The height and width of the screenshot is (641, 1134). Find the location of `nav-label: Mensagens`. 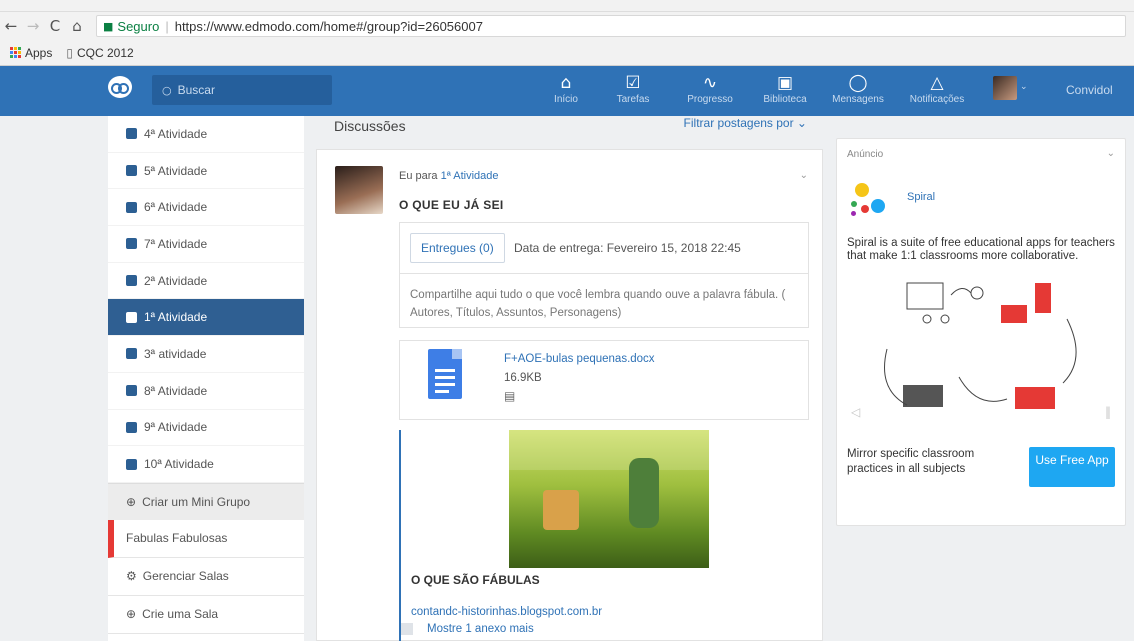

nav-label: Mensagens is located at coordinates (858, 99).